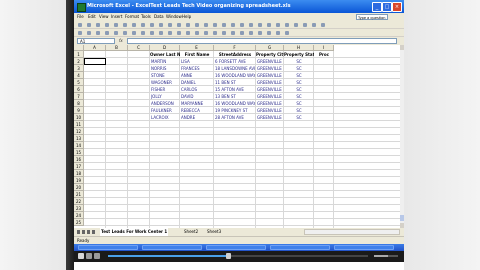 Image resolution: width=480 pixels, height=270 pixels. Describe the element at coordinates (402, 218) in the screenshot. I see `scroll-thumb` at that location.